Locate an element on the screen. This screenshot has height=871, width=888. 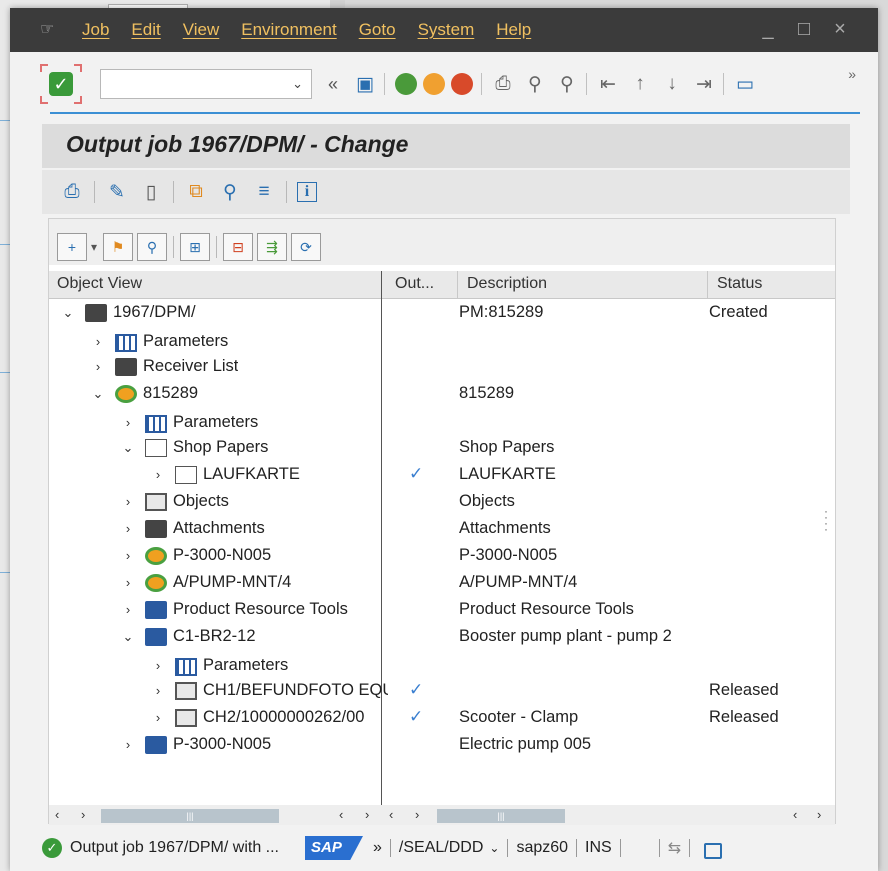
tree-row: ⌄ Shop Papers Shop Papers is located at coordinates (442, 449).